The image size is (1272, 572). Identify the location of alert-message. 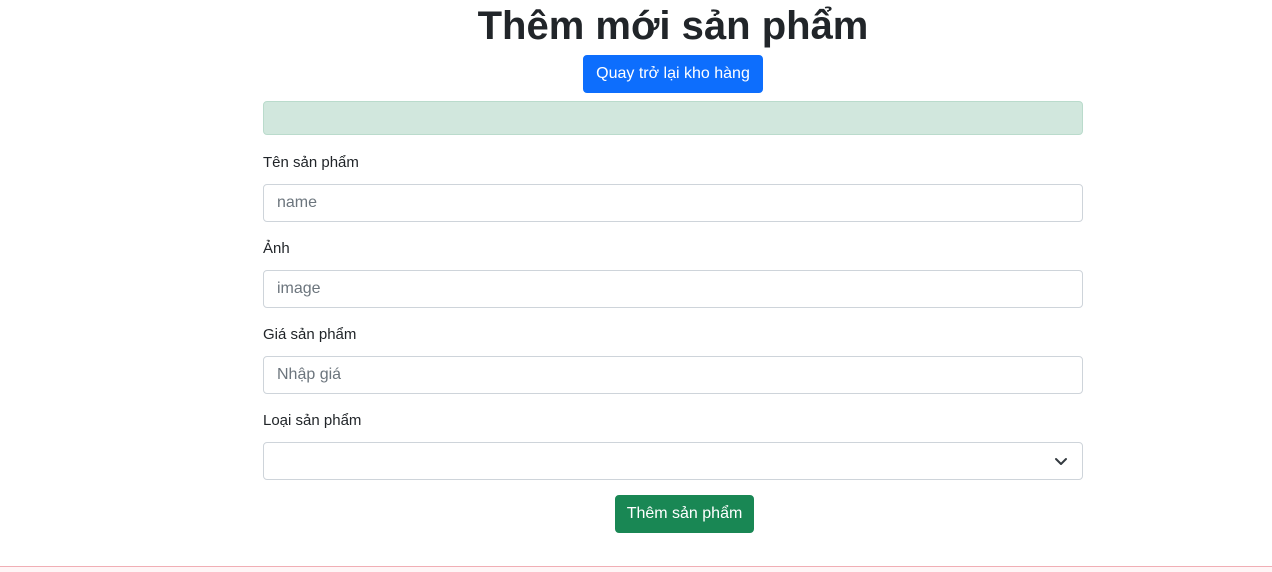
(673, 118).